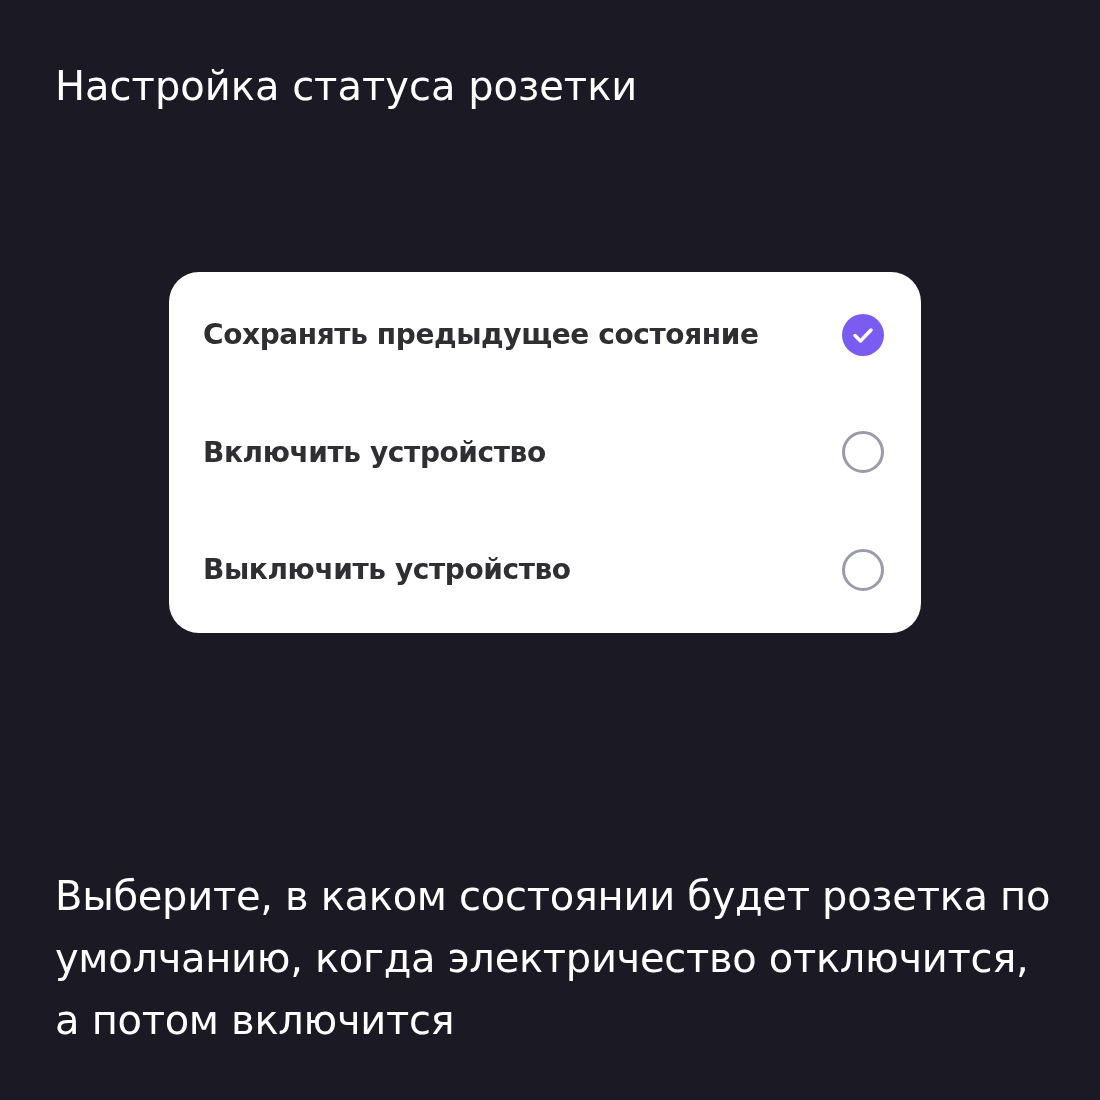 The height and width of the screenshot is (1100, 1100). I want to click on description-text: Выберите, в каком состоянии будет розетка по умолчанию, когда электричество отключится, а потом включится, so click(553, 958).